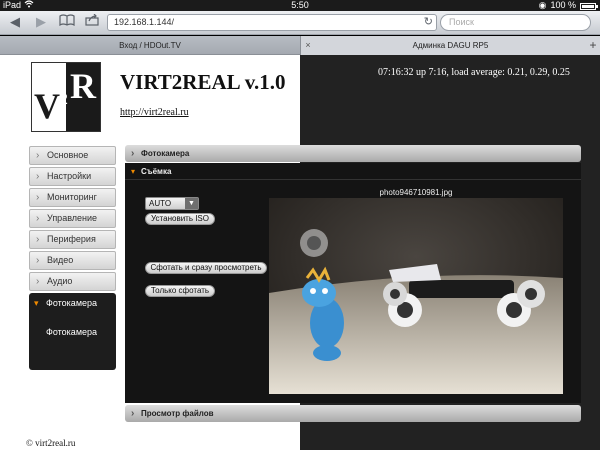 The image size is (600, 450). Describe the element at coordinates (72, 218) in the screenshot. I see `sidebar-item-control: Управление` at that location.